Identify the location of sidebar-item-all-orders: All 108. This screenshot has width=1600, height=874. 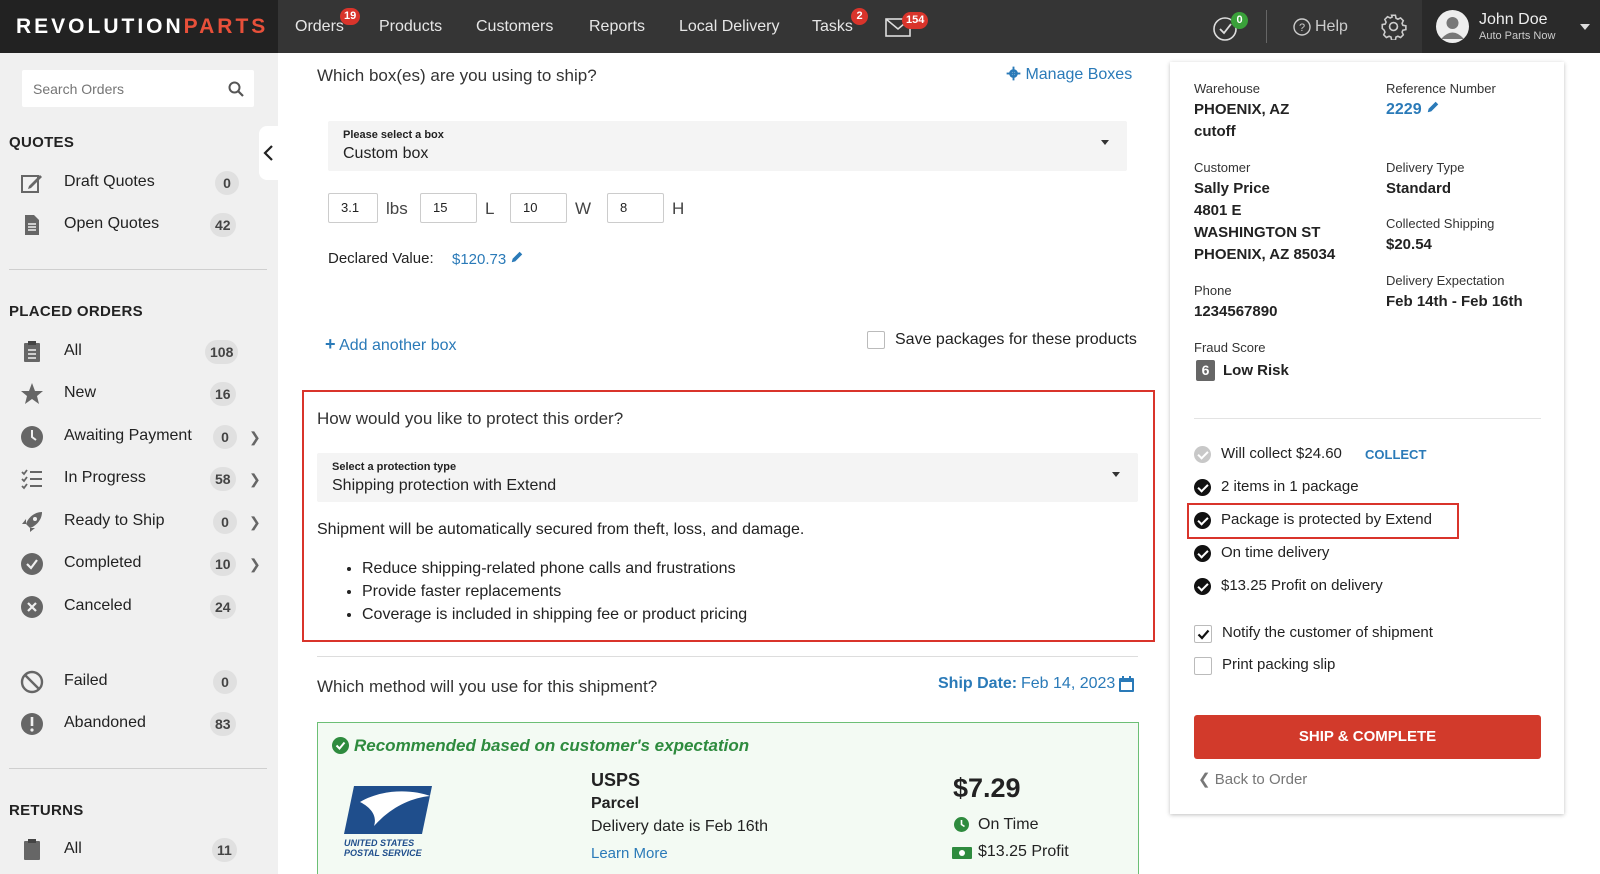
(139, 352).